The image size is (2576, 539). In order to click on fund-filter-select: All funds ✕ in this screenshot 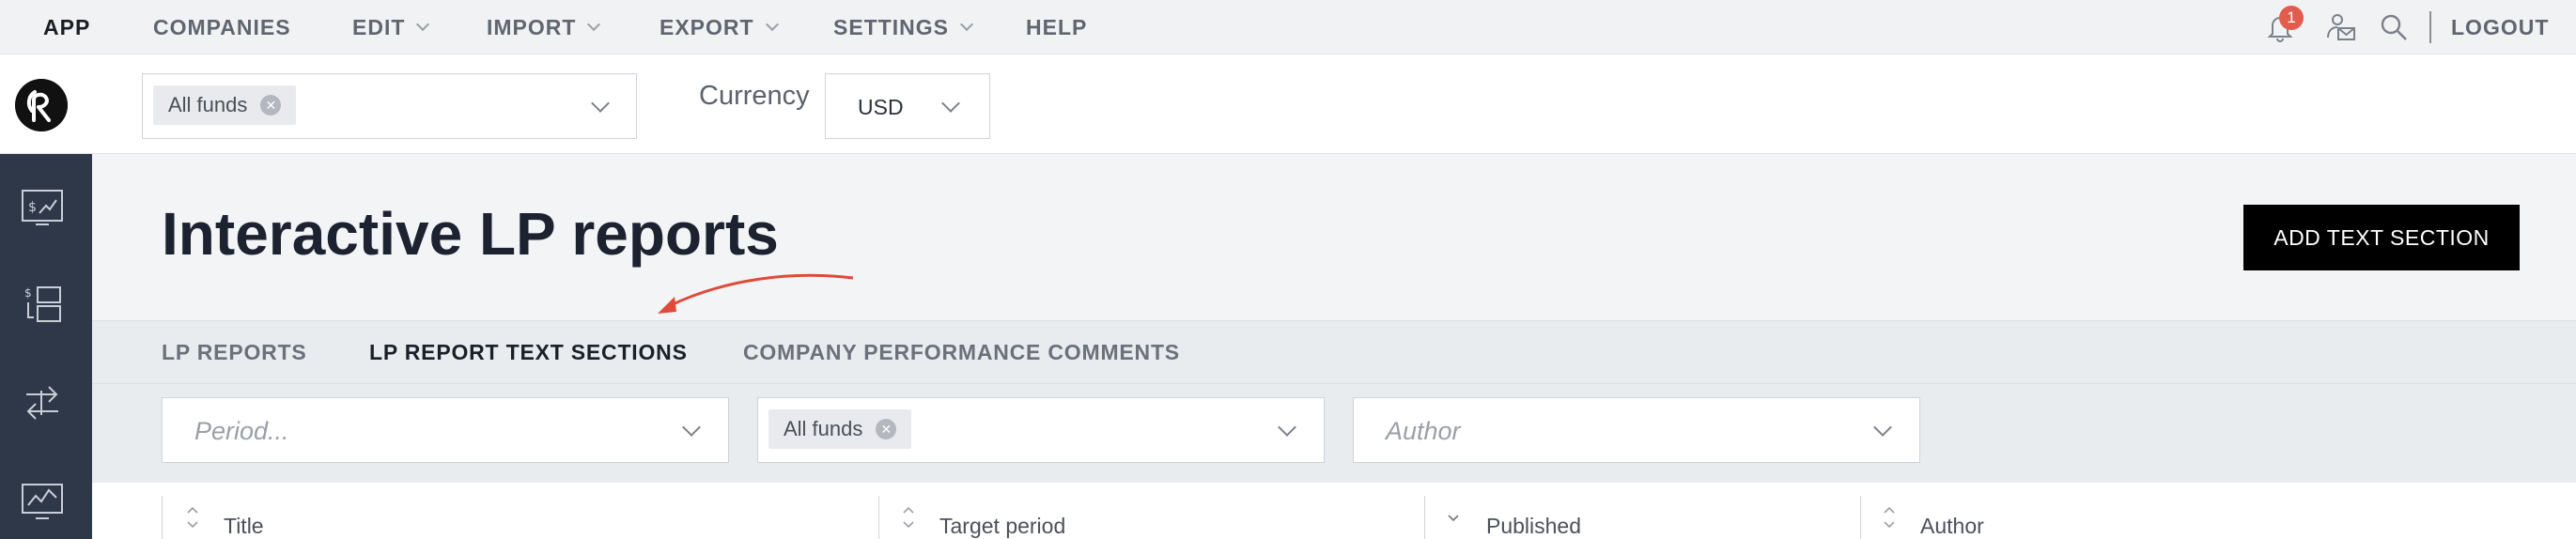, I will do `click(1041, 430)`.